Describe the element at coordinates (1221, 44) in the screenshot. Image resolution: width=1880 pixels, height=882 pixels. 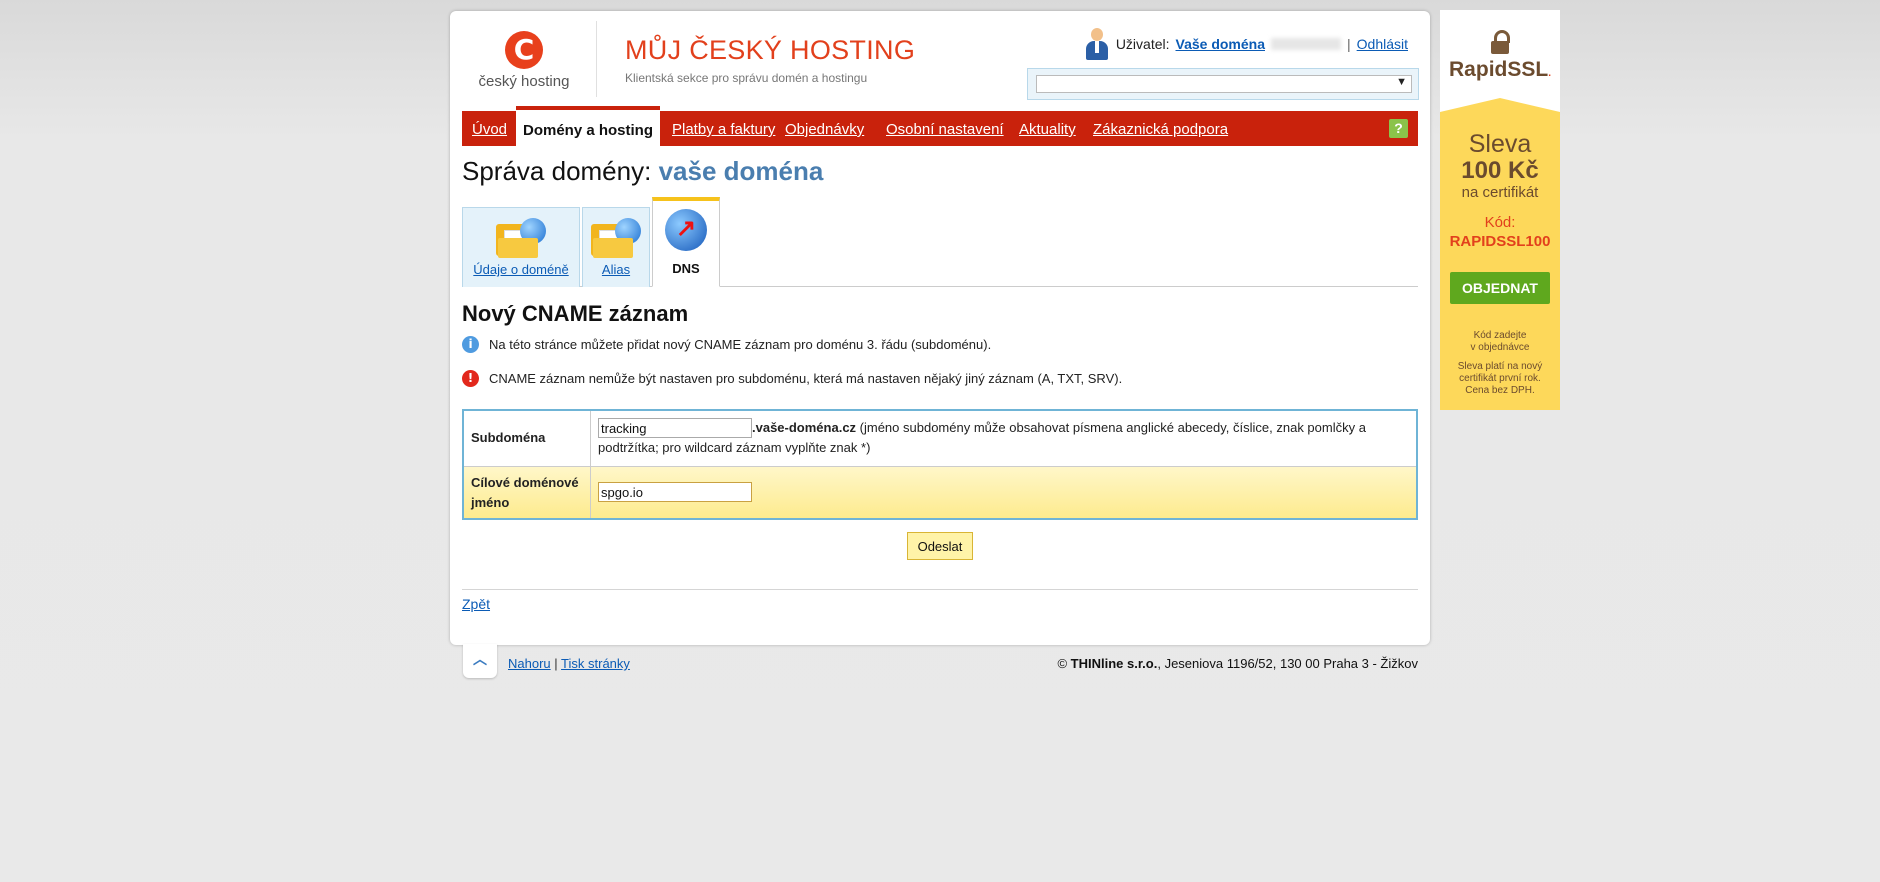
I see `user-name-link: Vaše doména` at that location.